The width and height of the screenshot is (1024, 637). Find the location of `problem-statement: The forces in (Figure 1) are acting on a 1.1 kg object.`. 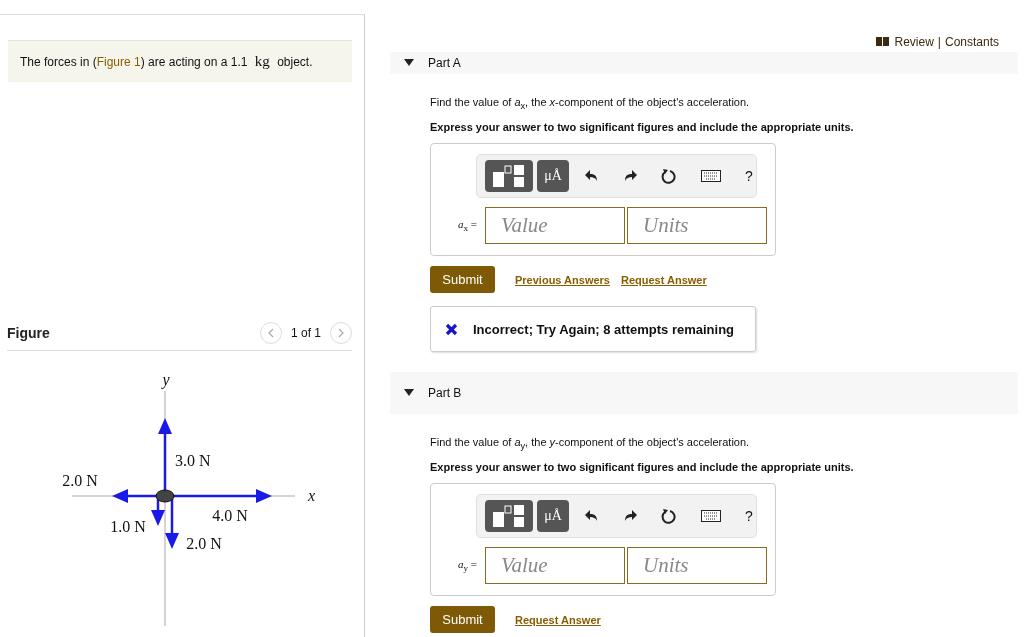

problem-statement: The forces in (Figure 1) are acting on a 1.1 kg object. is located at coordinates (180, 61).